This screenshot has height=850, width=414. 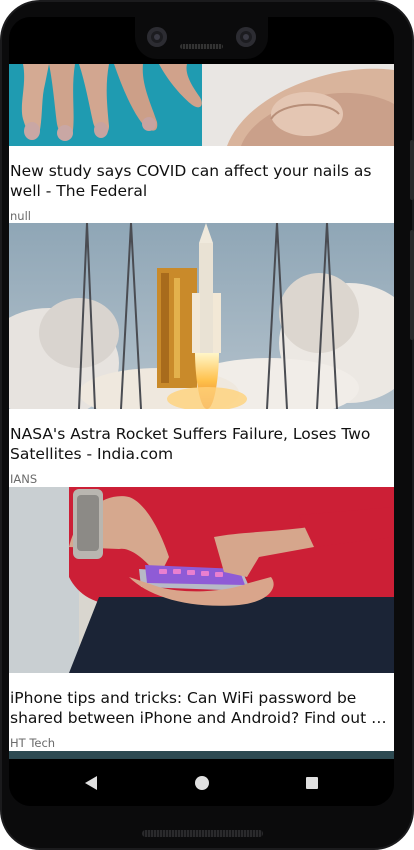 What do you see at coordinates (33, 743) in the screenshot?
I see `article-source: HT Tech` at bounding box center [33, 743].